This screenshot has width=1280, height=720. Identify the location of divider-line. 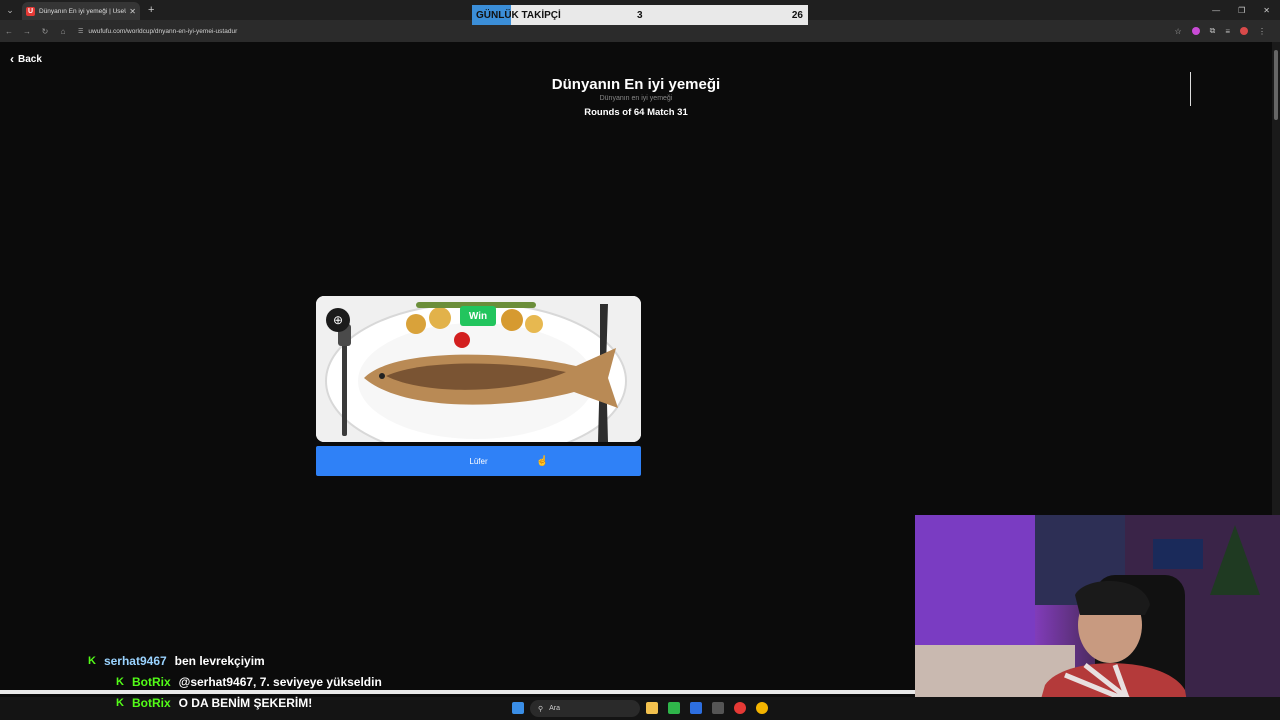
(1190, 89).